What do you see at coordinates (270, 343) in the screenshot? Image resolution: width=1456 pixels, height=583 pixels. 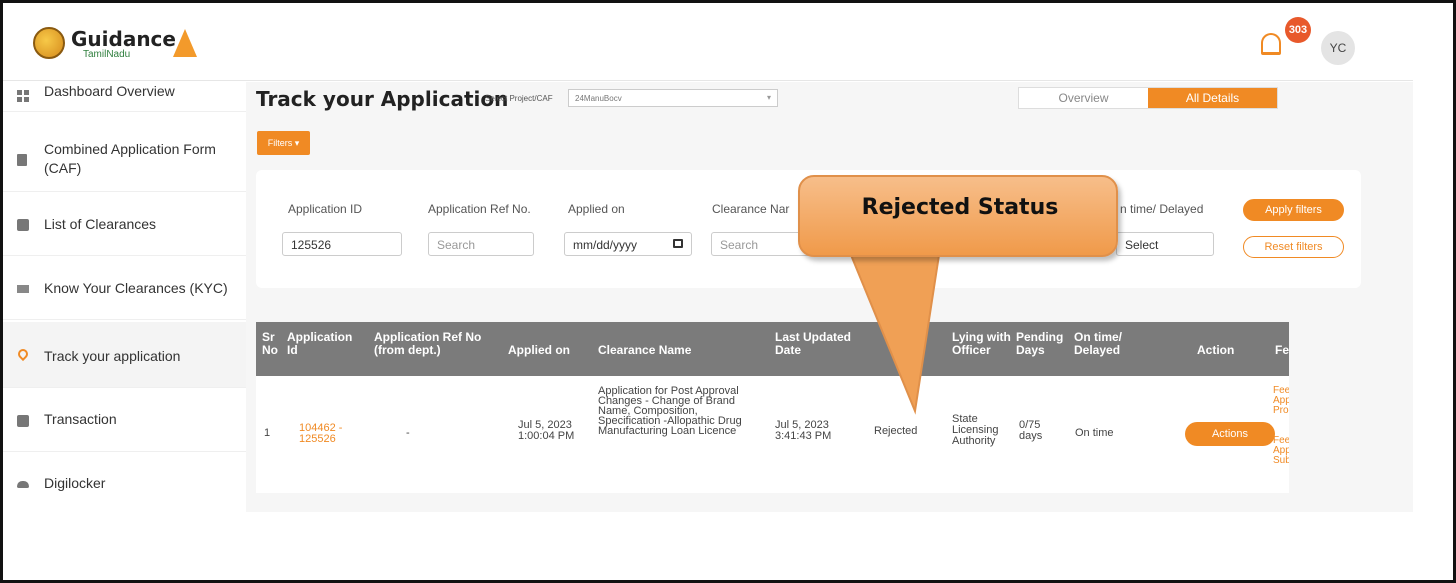 I see `col-sr-no: Sr No` at bounding box center [270, 343].